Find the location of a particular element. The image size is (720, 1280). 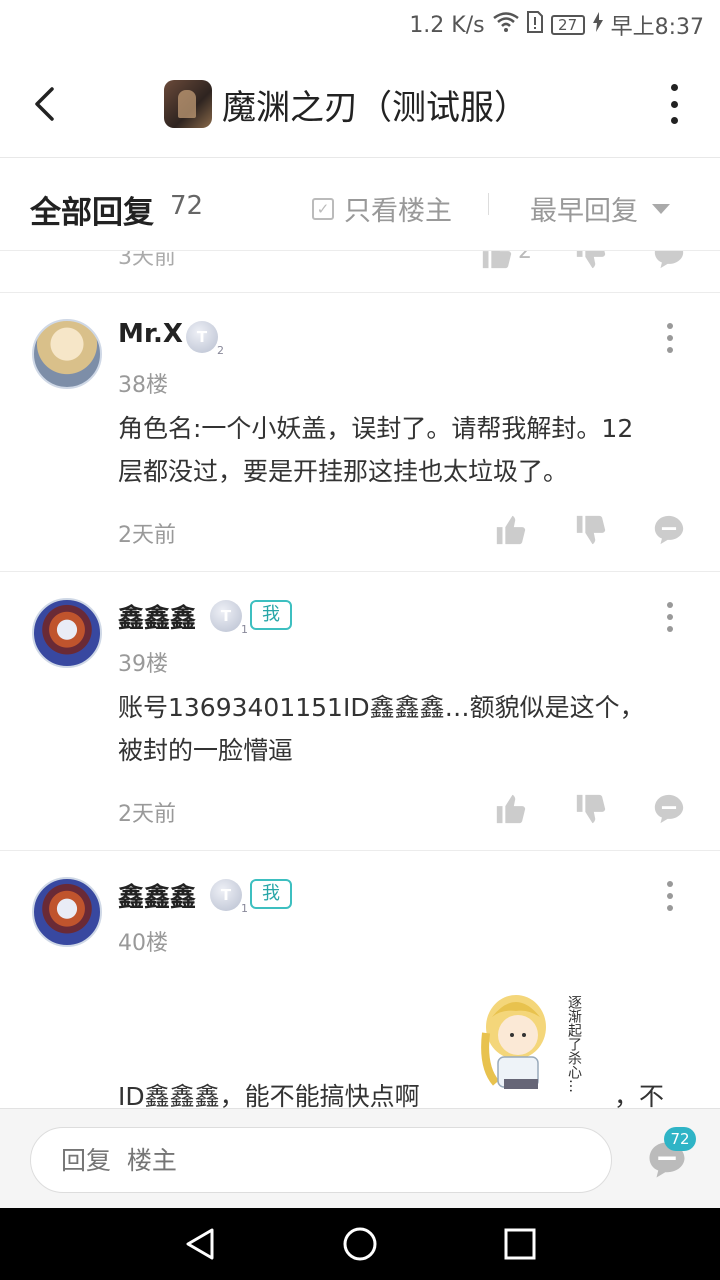

owner-only-toggle: ✓ 只看楼主 is located at coordinates (382, 208).